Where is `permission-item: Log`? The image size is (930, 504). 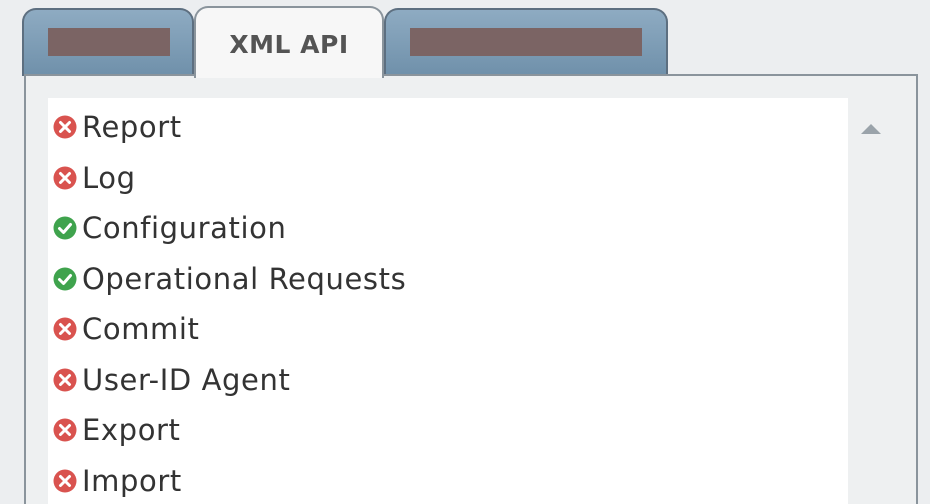
permission-item: Log is located at coordinates (229, 178).